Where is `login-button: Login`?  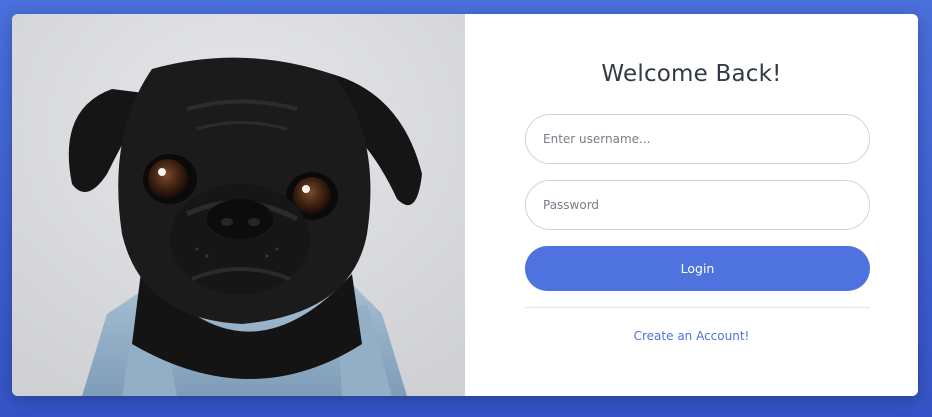
login-button: Login is located at coordinates (697, 268).